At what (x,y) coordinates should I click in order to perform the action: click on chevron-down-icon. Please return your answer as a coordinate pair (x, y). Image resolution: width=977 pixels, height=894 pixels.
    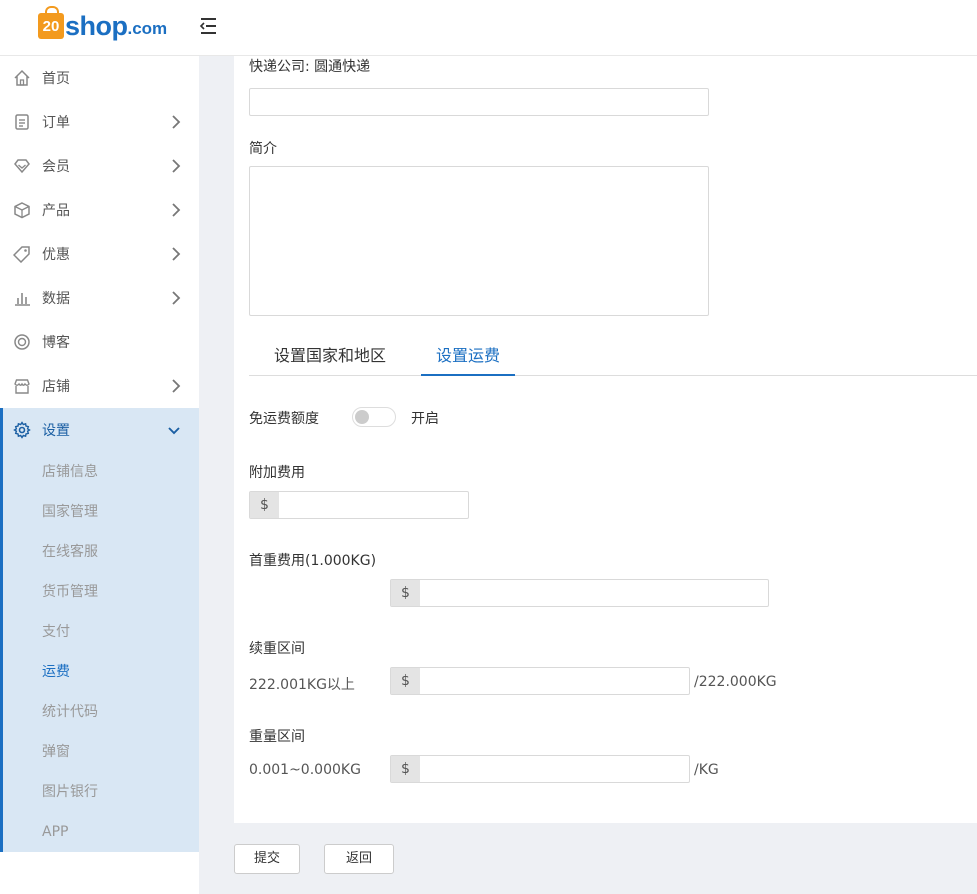
    Looking at the image, I should click on (174, 429).